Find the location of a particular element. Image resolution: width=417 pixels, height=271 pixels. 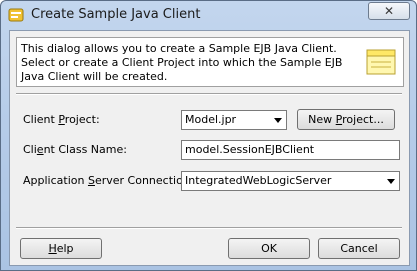

close-button: ✕ is located at coordinates (389, 11).